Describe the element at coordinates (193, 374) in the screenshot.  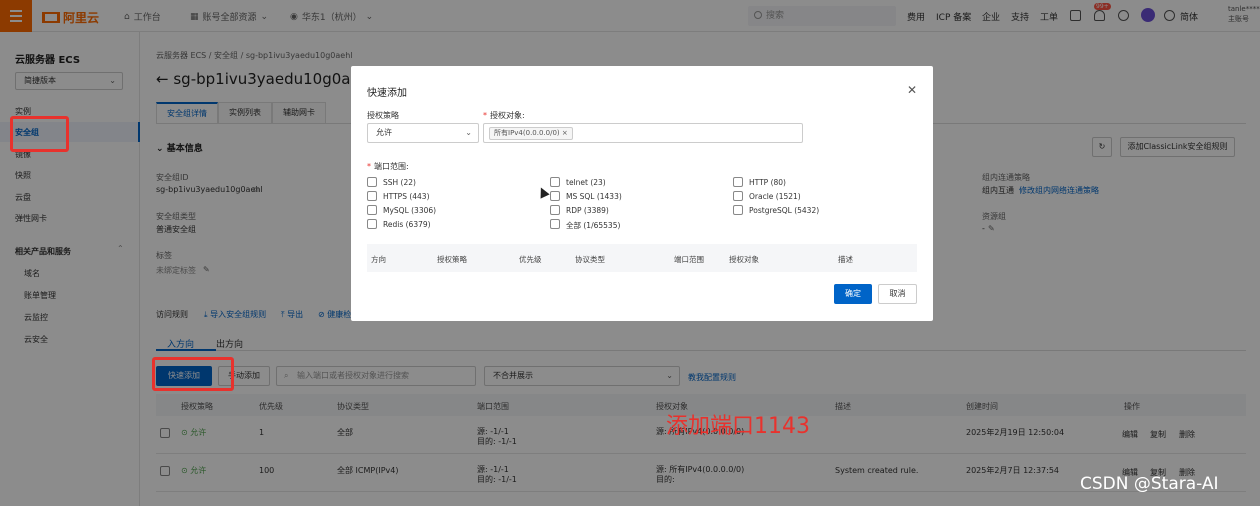
I see `annotation-box-quick-add` at that location.